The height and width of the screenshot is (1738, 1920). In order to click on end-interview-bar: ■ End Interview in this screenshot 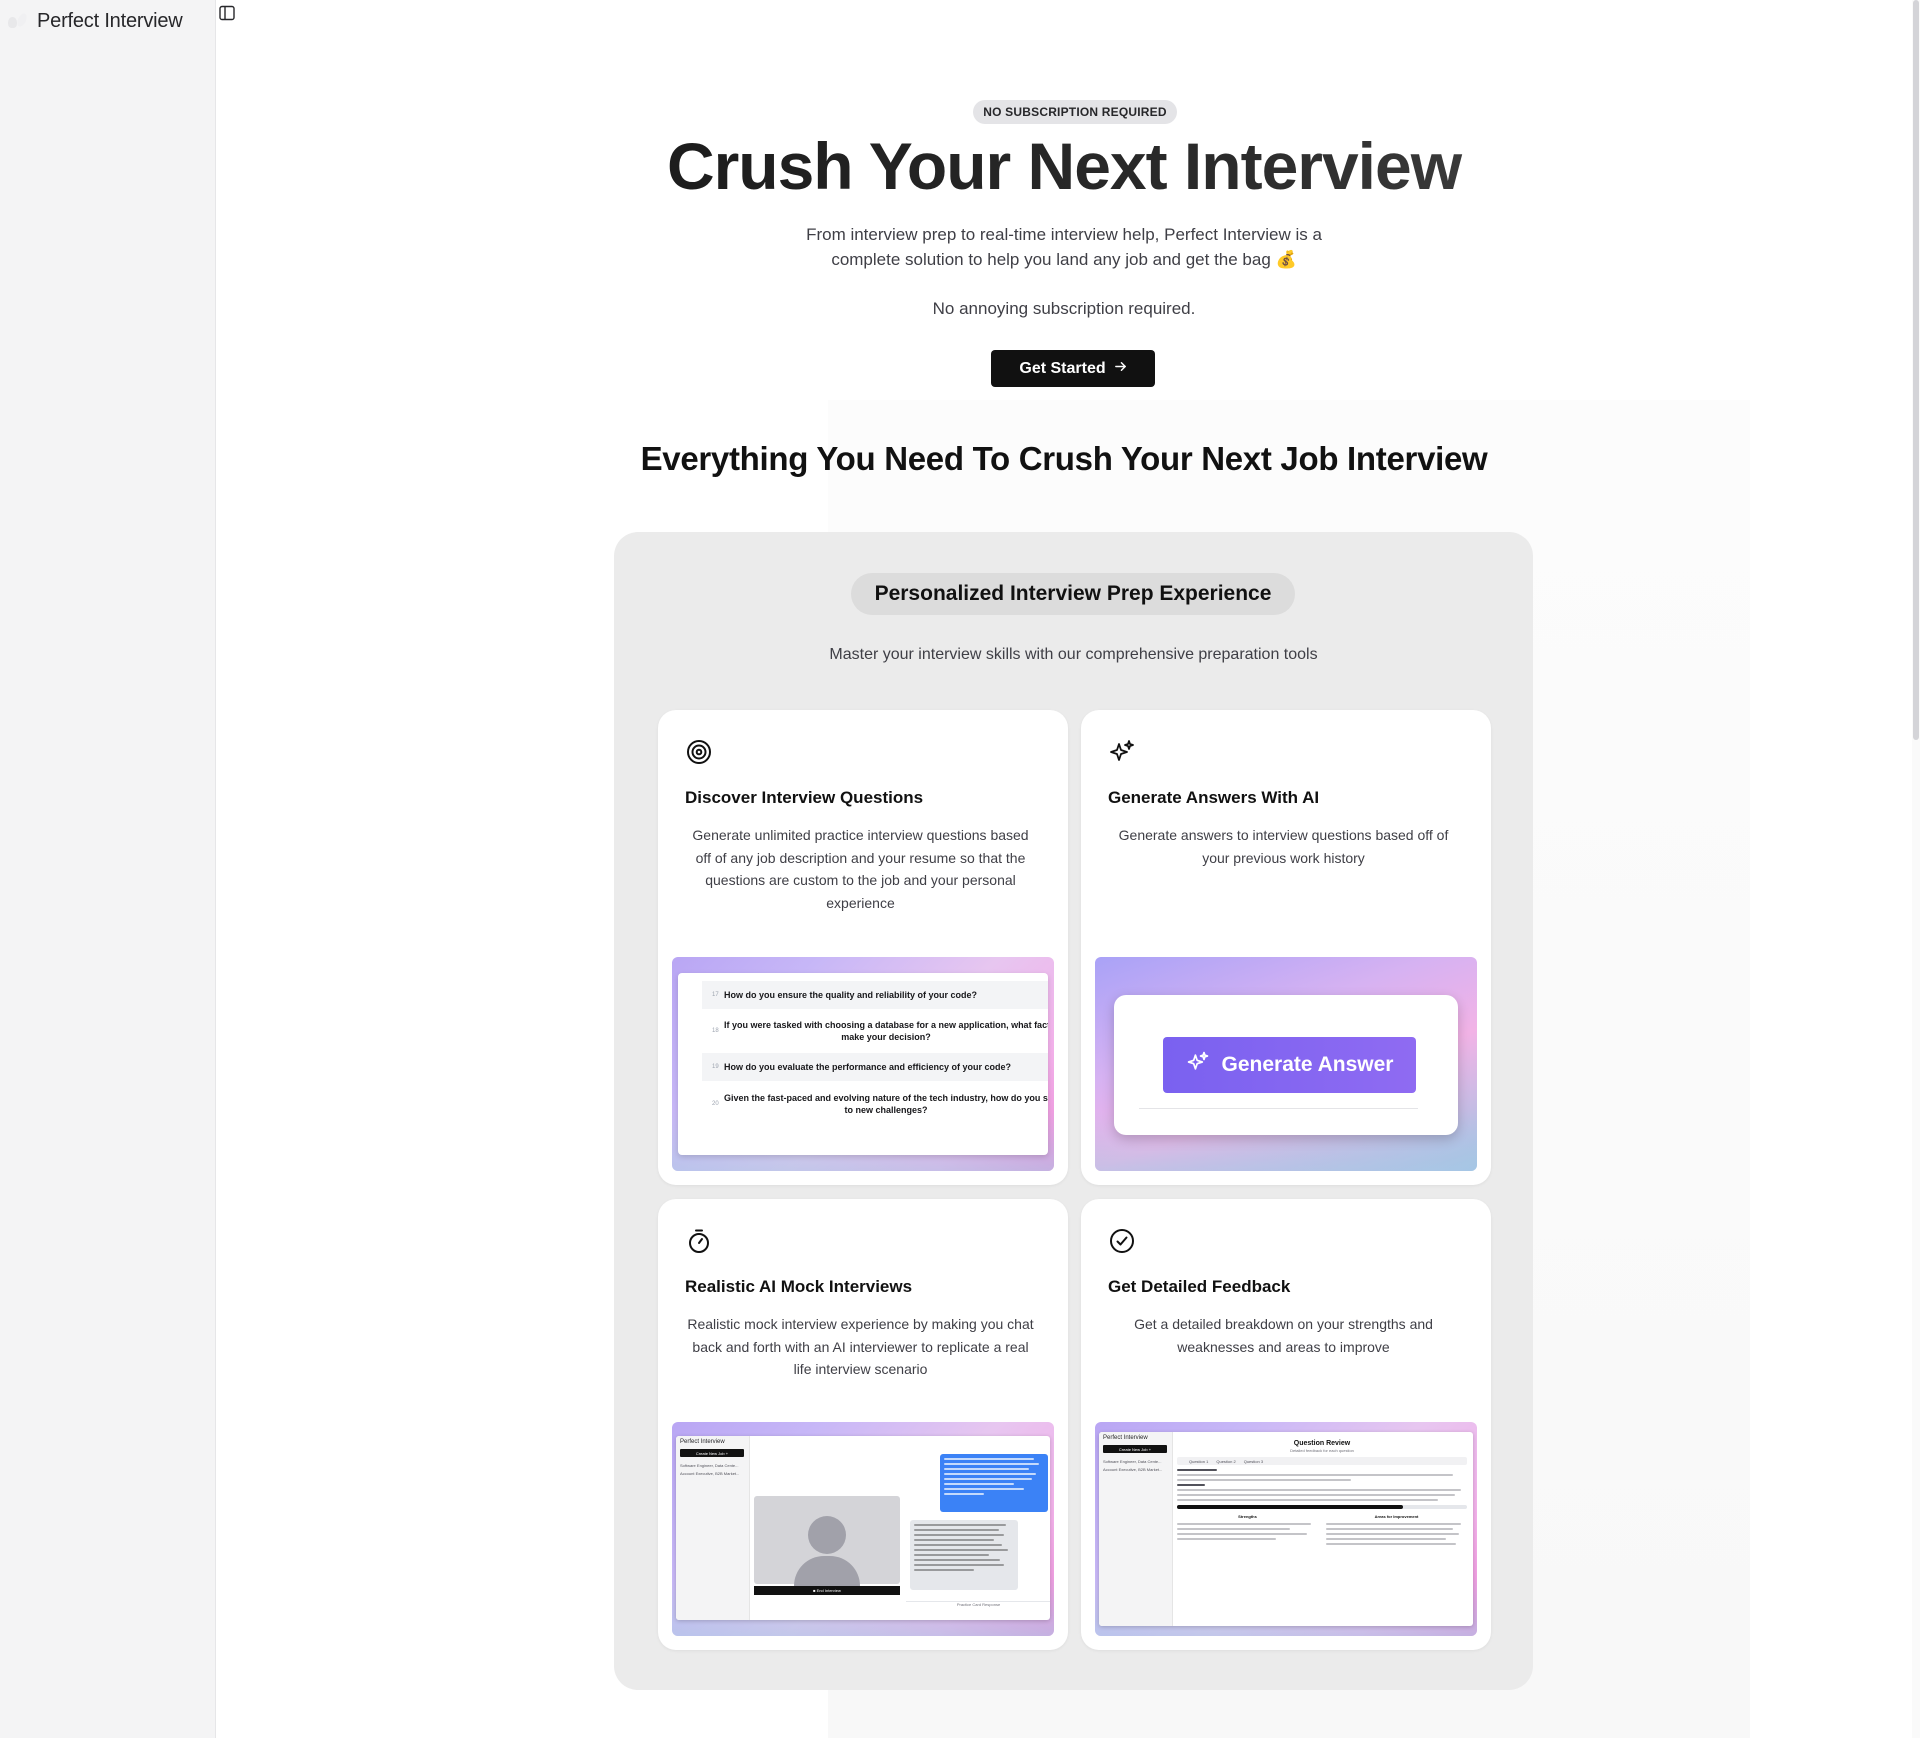, I will do `click(827, 1590)`.